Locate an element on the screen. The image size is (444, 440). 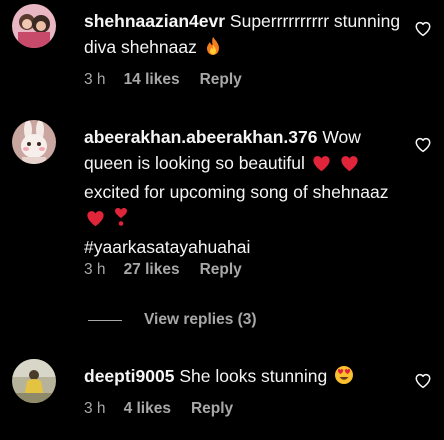
comment-likes: 27 likes is located at coordinates (152, 270).